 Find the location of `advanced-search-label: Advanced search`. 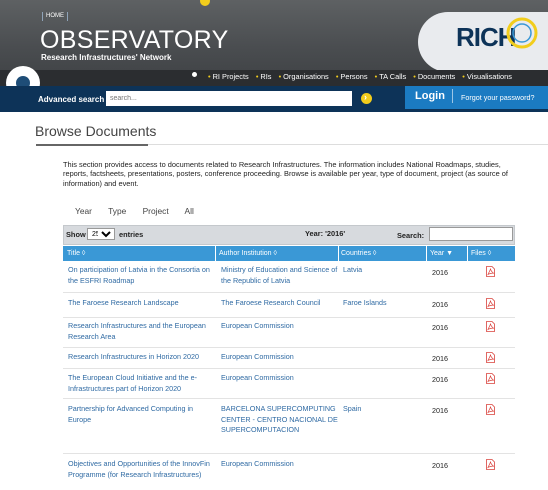

advanced-search-label: Advanced search is located at coordinates (71, 99).